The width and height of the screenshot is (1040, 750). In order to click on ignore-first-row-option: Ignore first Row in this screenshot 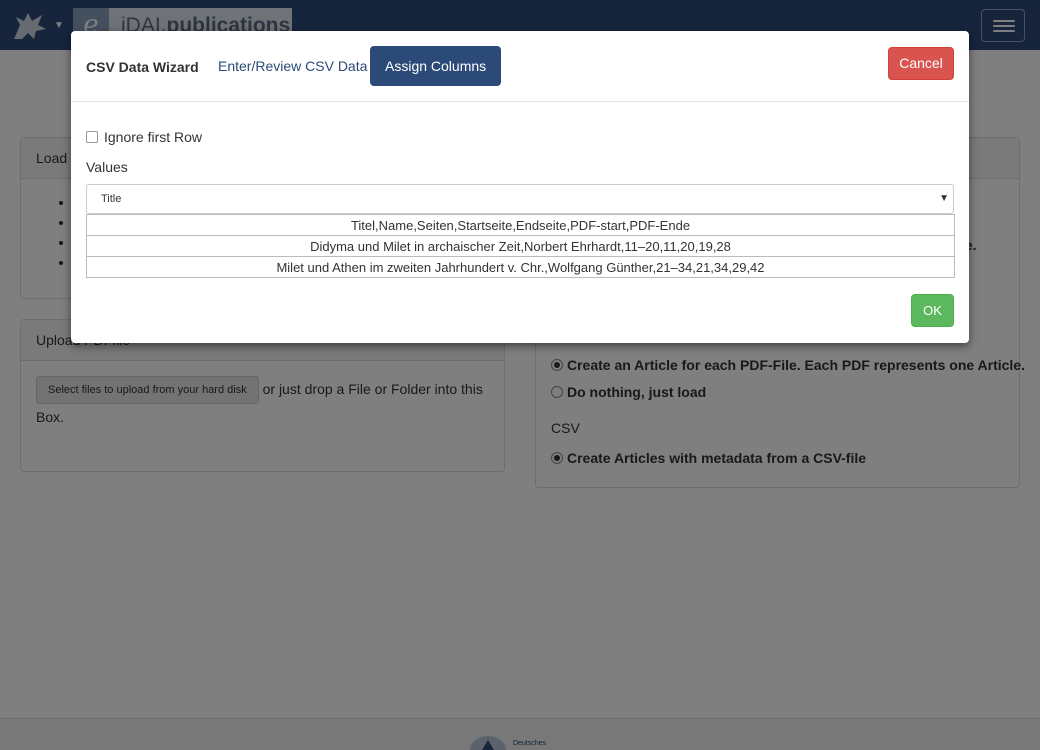, I will do `click(144, 137)`.